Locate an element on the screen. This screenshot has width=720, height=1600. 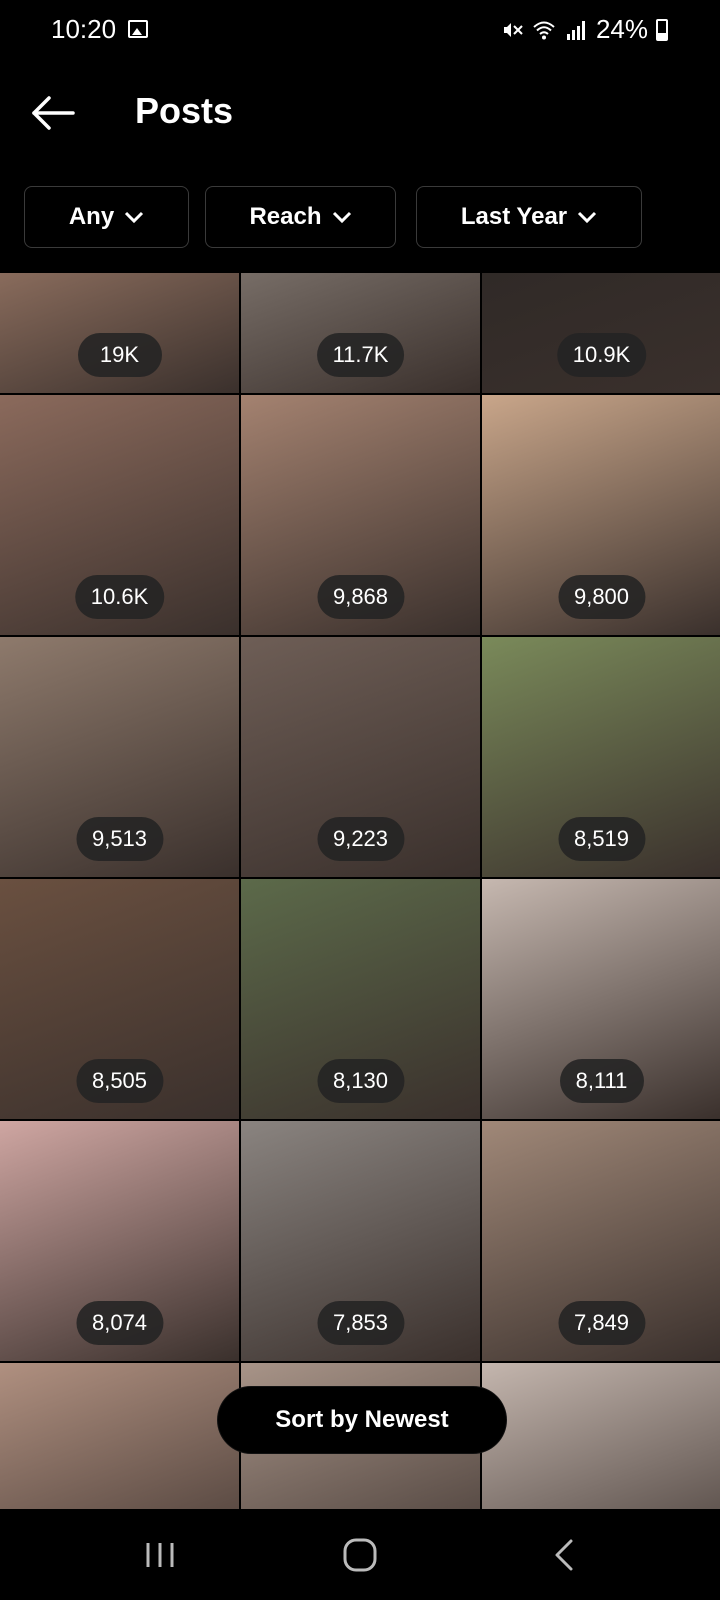
post-thumbnail: 9,800 is located at coordinates (601, 515).